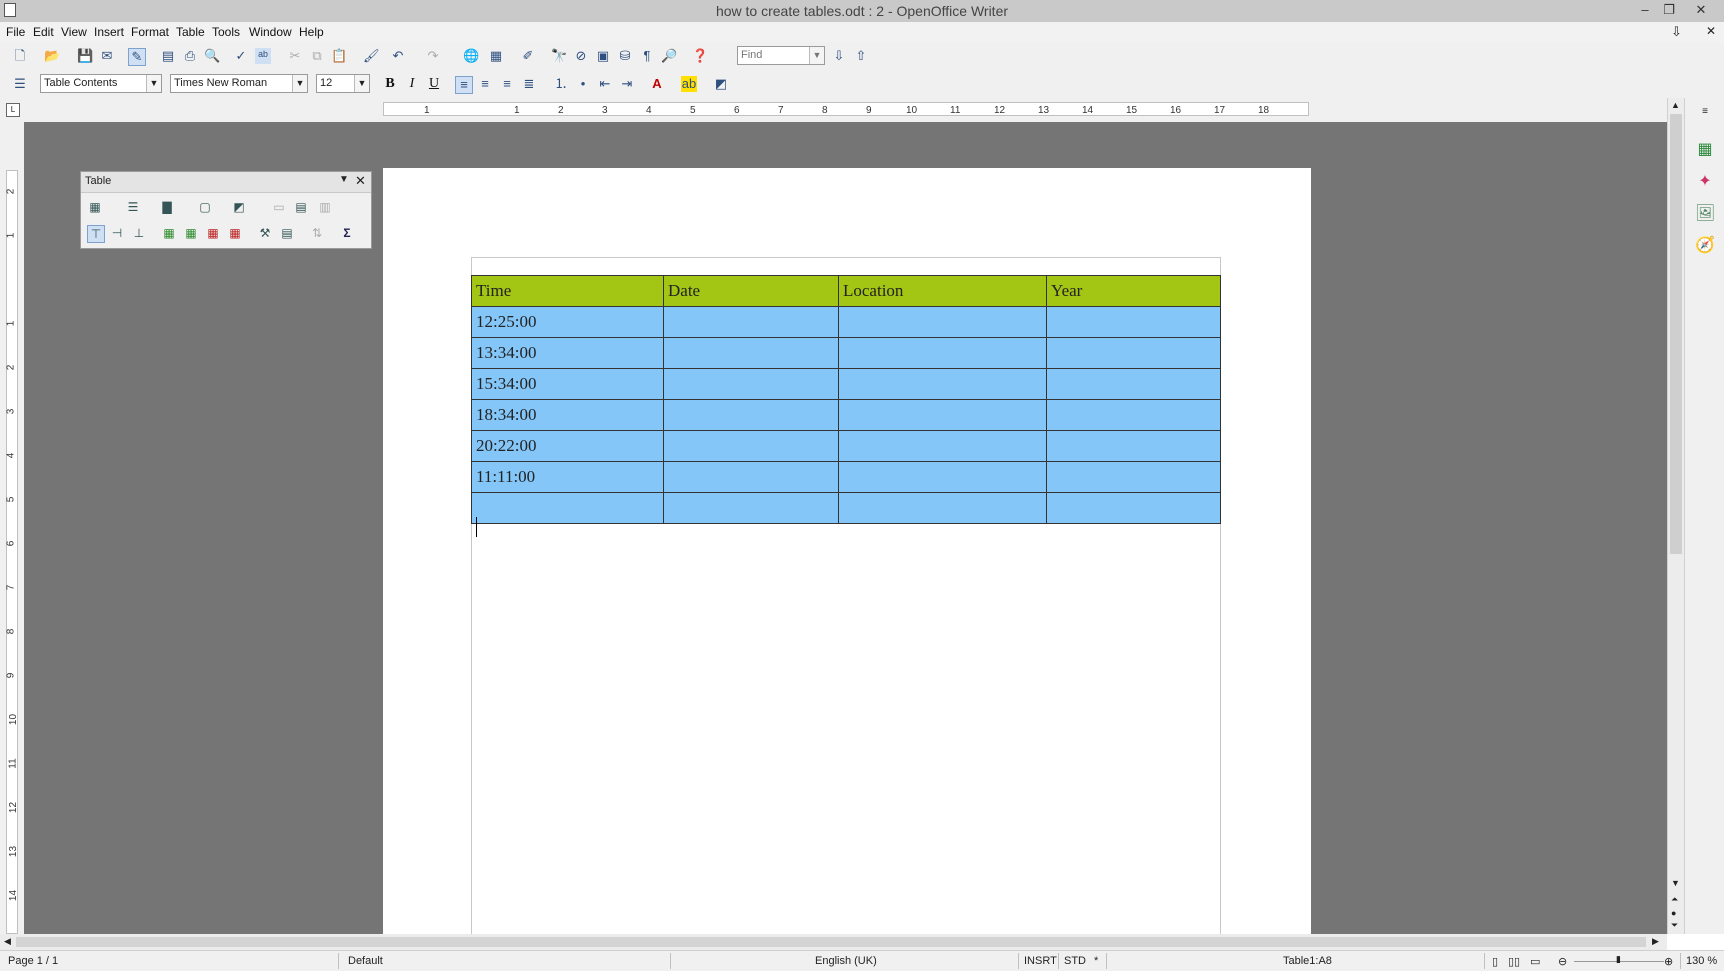  Describe the element at coordinates (270, 32) in the screenshot. I see `menu-window: Window` at that location.